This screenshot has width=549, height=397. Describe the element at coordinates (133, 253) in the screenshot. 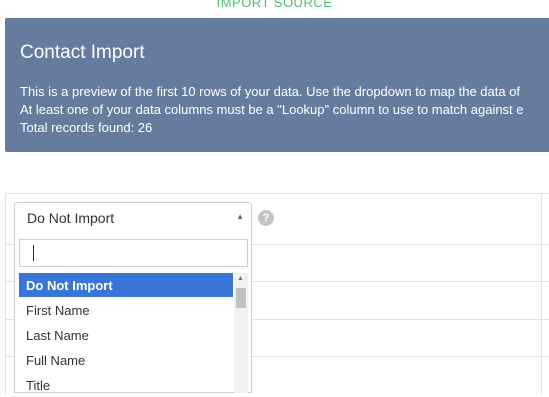

I see `dropdown-search-input` at that location.